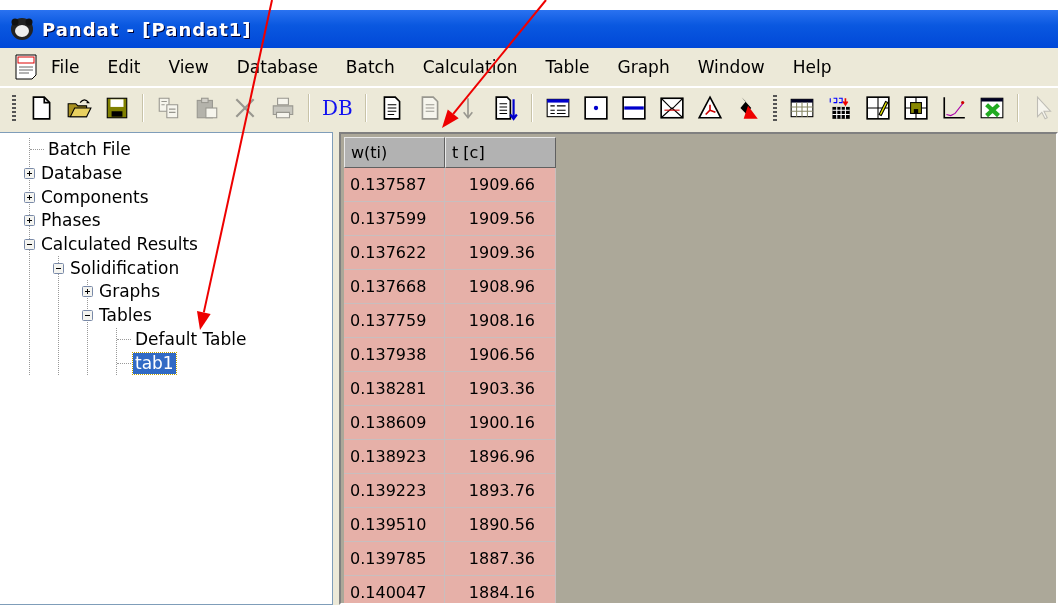 The height and width of the screenshot is (605, 1058). Describe the element at coordinates (633, 108) in the screenshot. I see `line-box-icon` at that location.